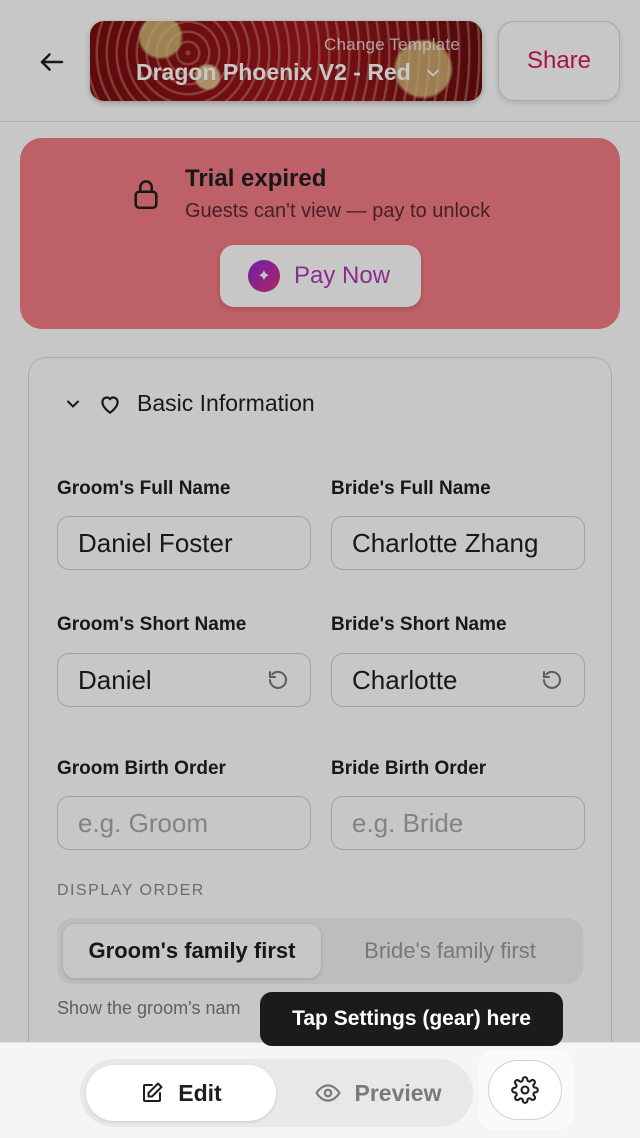 The width and height of the screenshot is (640, 1138). Describe the element at coordinates (153, 1092) in the screenshot. I see `edit-icon` at that location.